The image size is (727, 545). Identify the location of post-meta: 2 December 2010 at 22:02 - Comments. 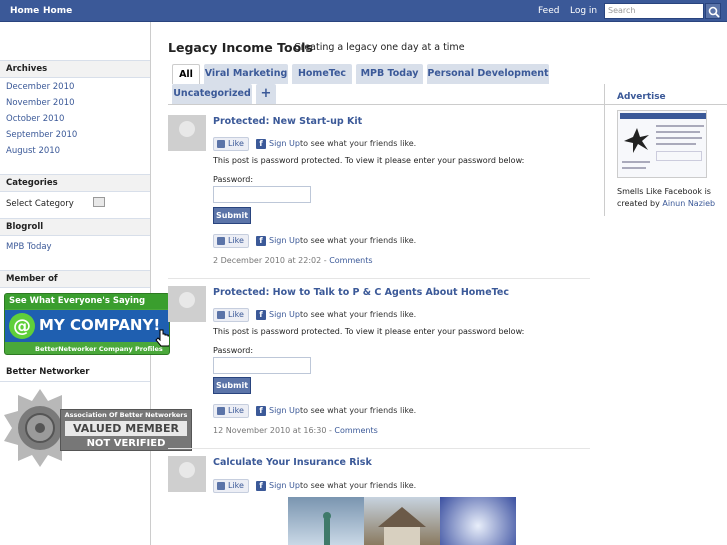
(293, 260).